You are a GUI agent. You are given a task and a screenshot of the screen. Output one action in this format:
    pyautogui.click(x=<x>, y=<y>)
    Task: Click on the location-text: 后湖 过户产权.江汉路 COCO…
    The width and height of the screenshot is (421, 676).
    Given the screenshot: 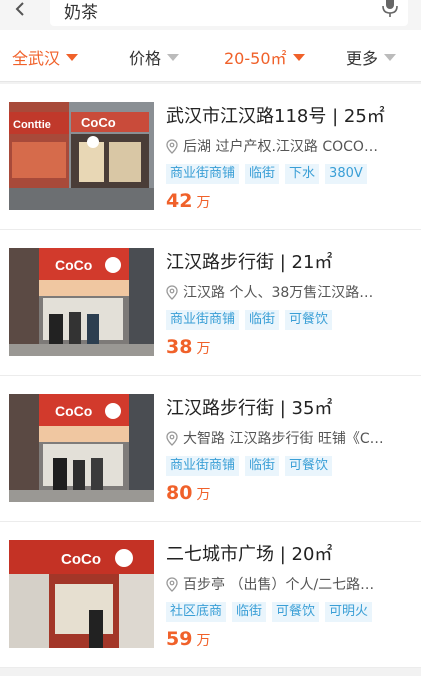 What is the action you would take?
    pyautogui.click(x=280, y=147)
    